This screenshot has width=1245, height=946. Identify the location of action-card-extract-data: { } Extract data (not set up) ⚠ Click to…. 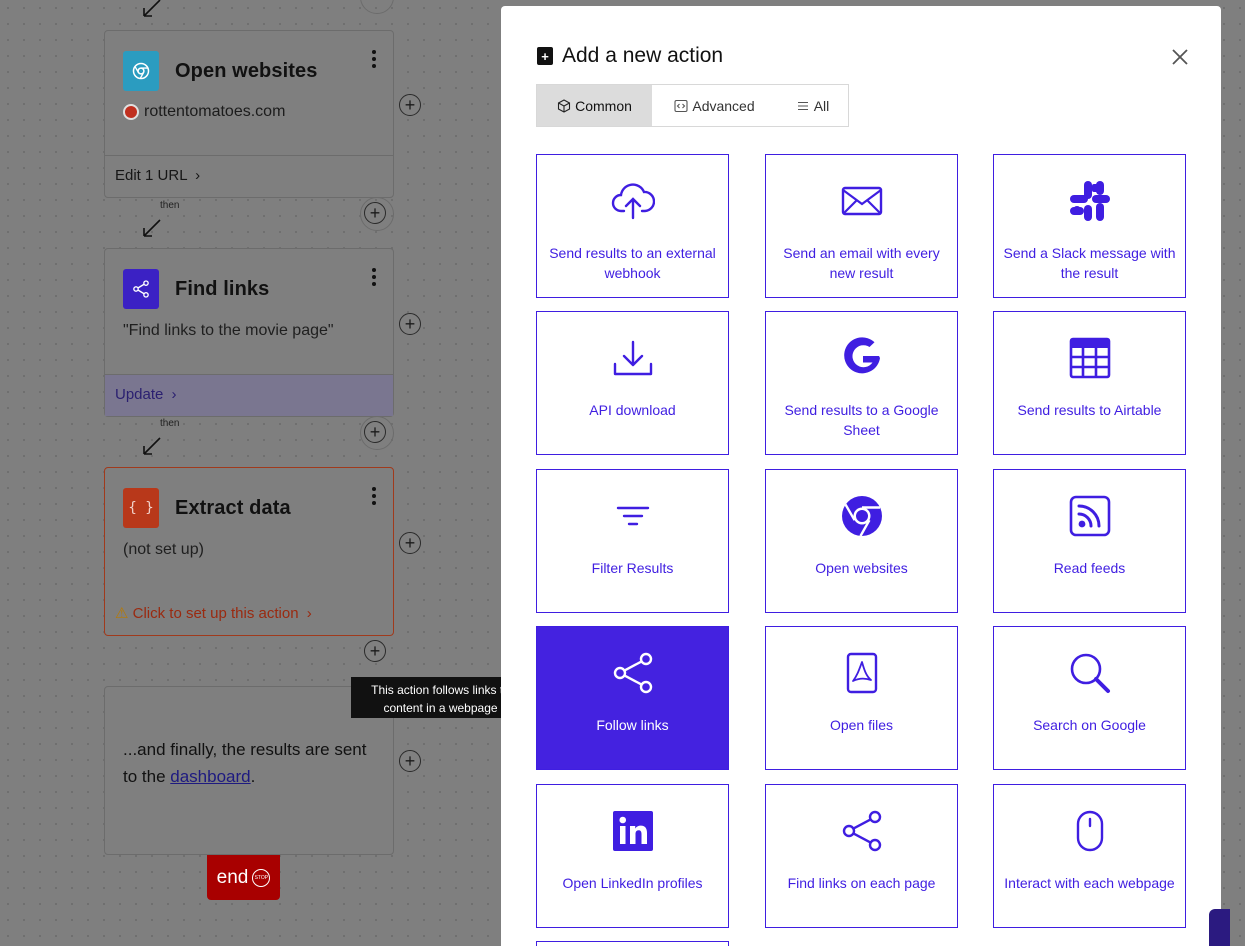
(249, 551).